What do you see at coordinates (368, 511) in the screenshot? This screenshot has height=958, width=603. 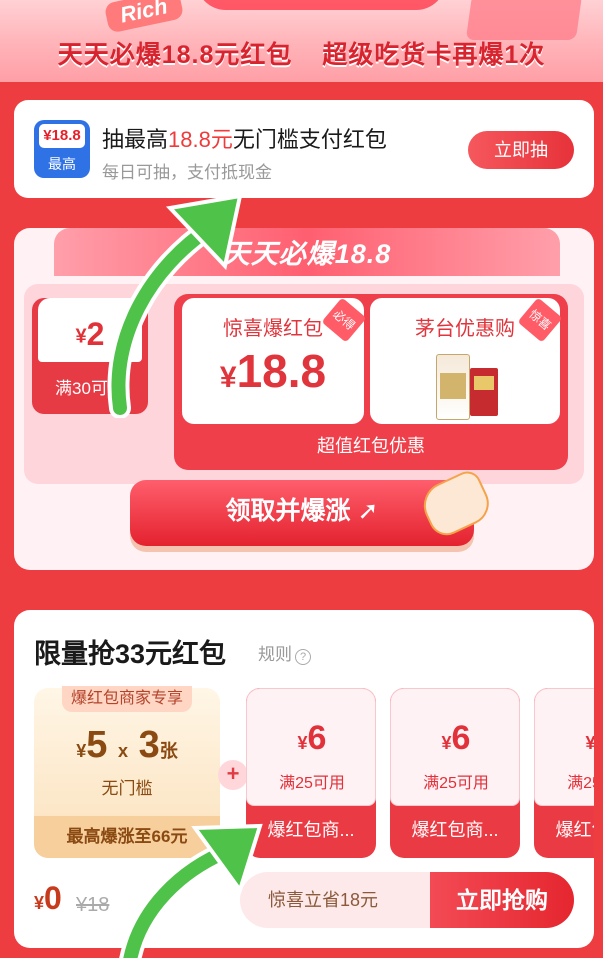 I see `up-arrow-icon: ➚` at bounding box center [368, 511].